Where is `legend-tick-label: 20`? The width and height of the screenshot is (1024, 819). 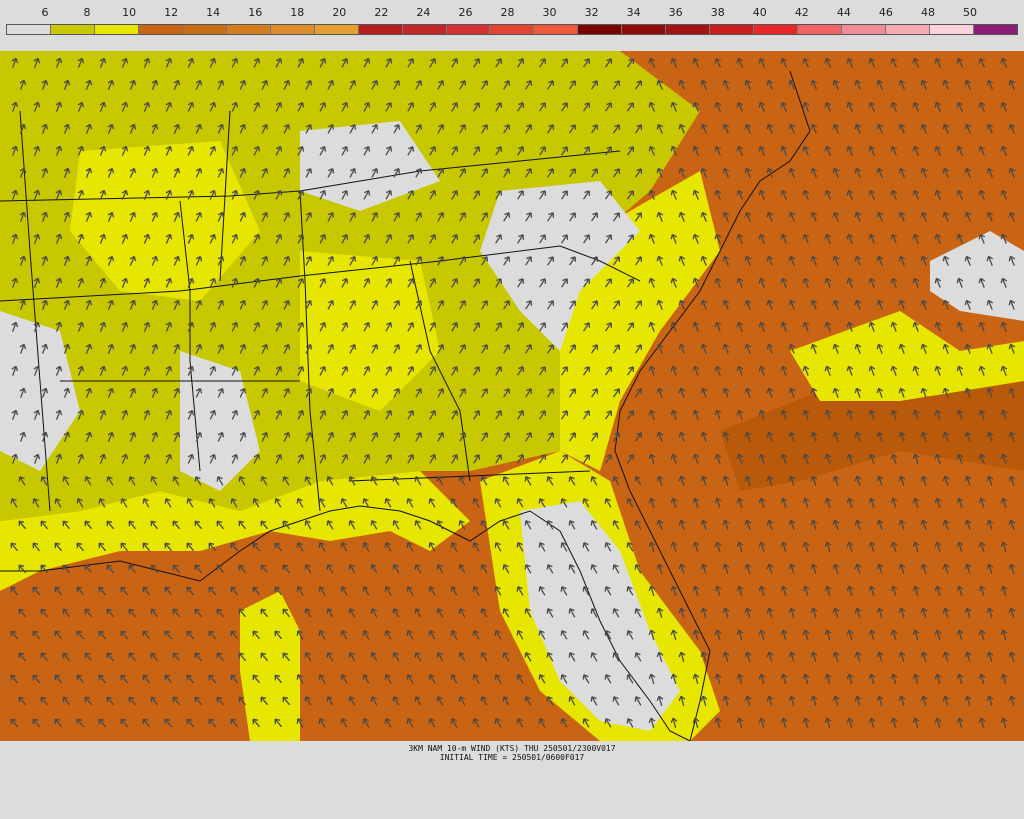
legend-tick-label: 20 is located at coordinates (339, 12).